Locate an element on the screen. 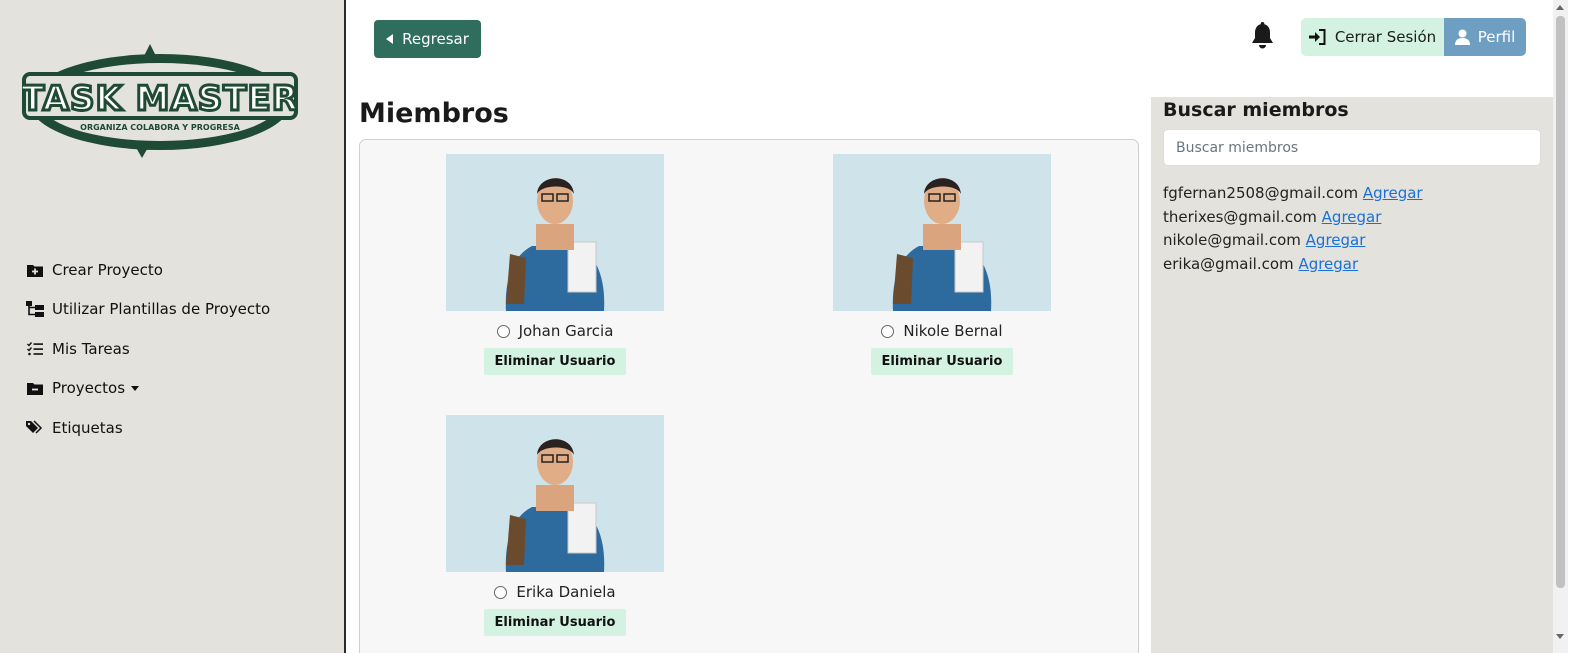  template-tree-icon is located at coordinates (35, 309).